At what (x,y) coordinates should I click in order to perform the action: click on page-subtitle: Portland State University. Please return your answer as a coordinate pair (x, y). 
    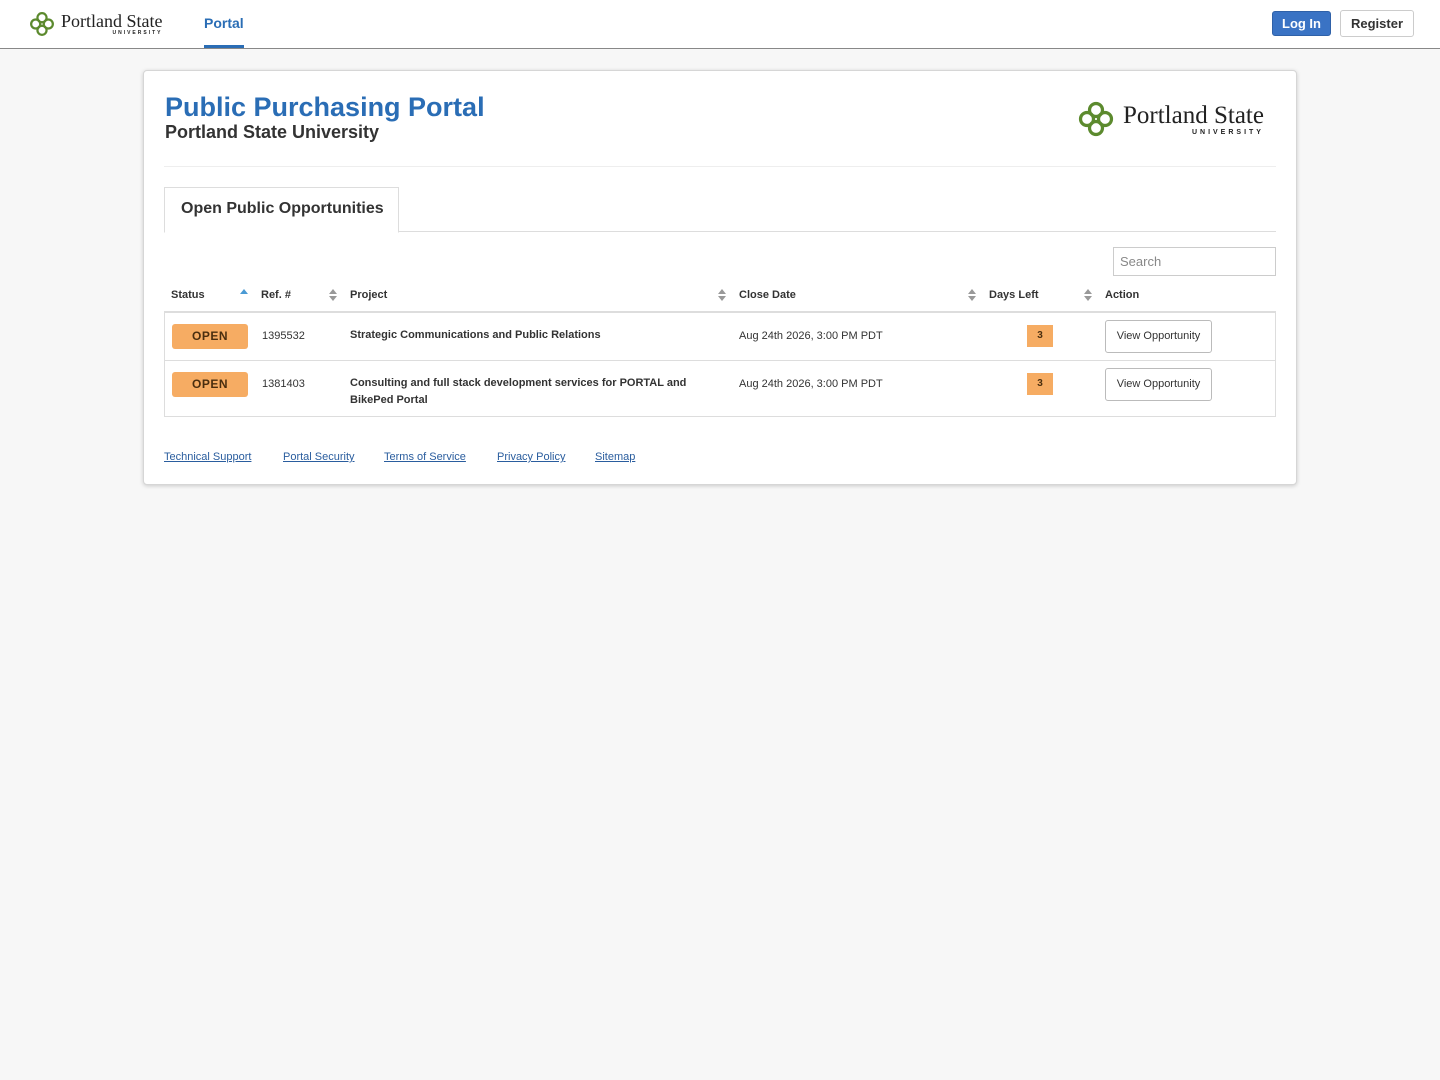
    Looking at the image, I should click on (272, 132).